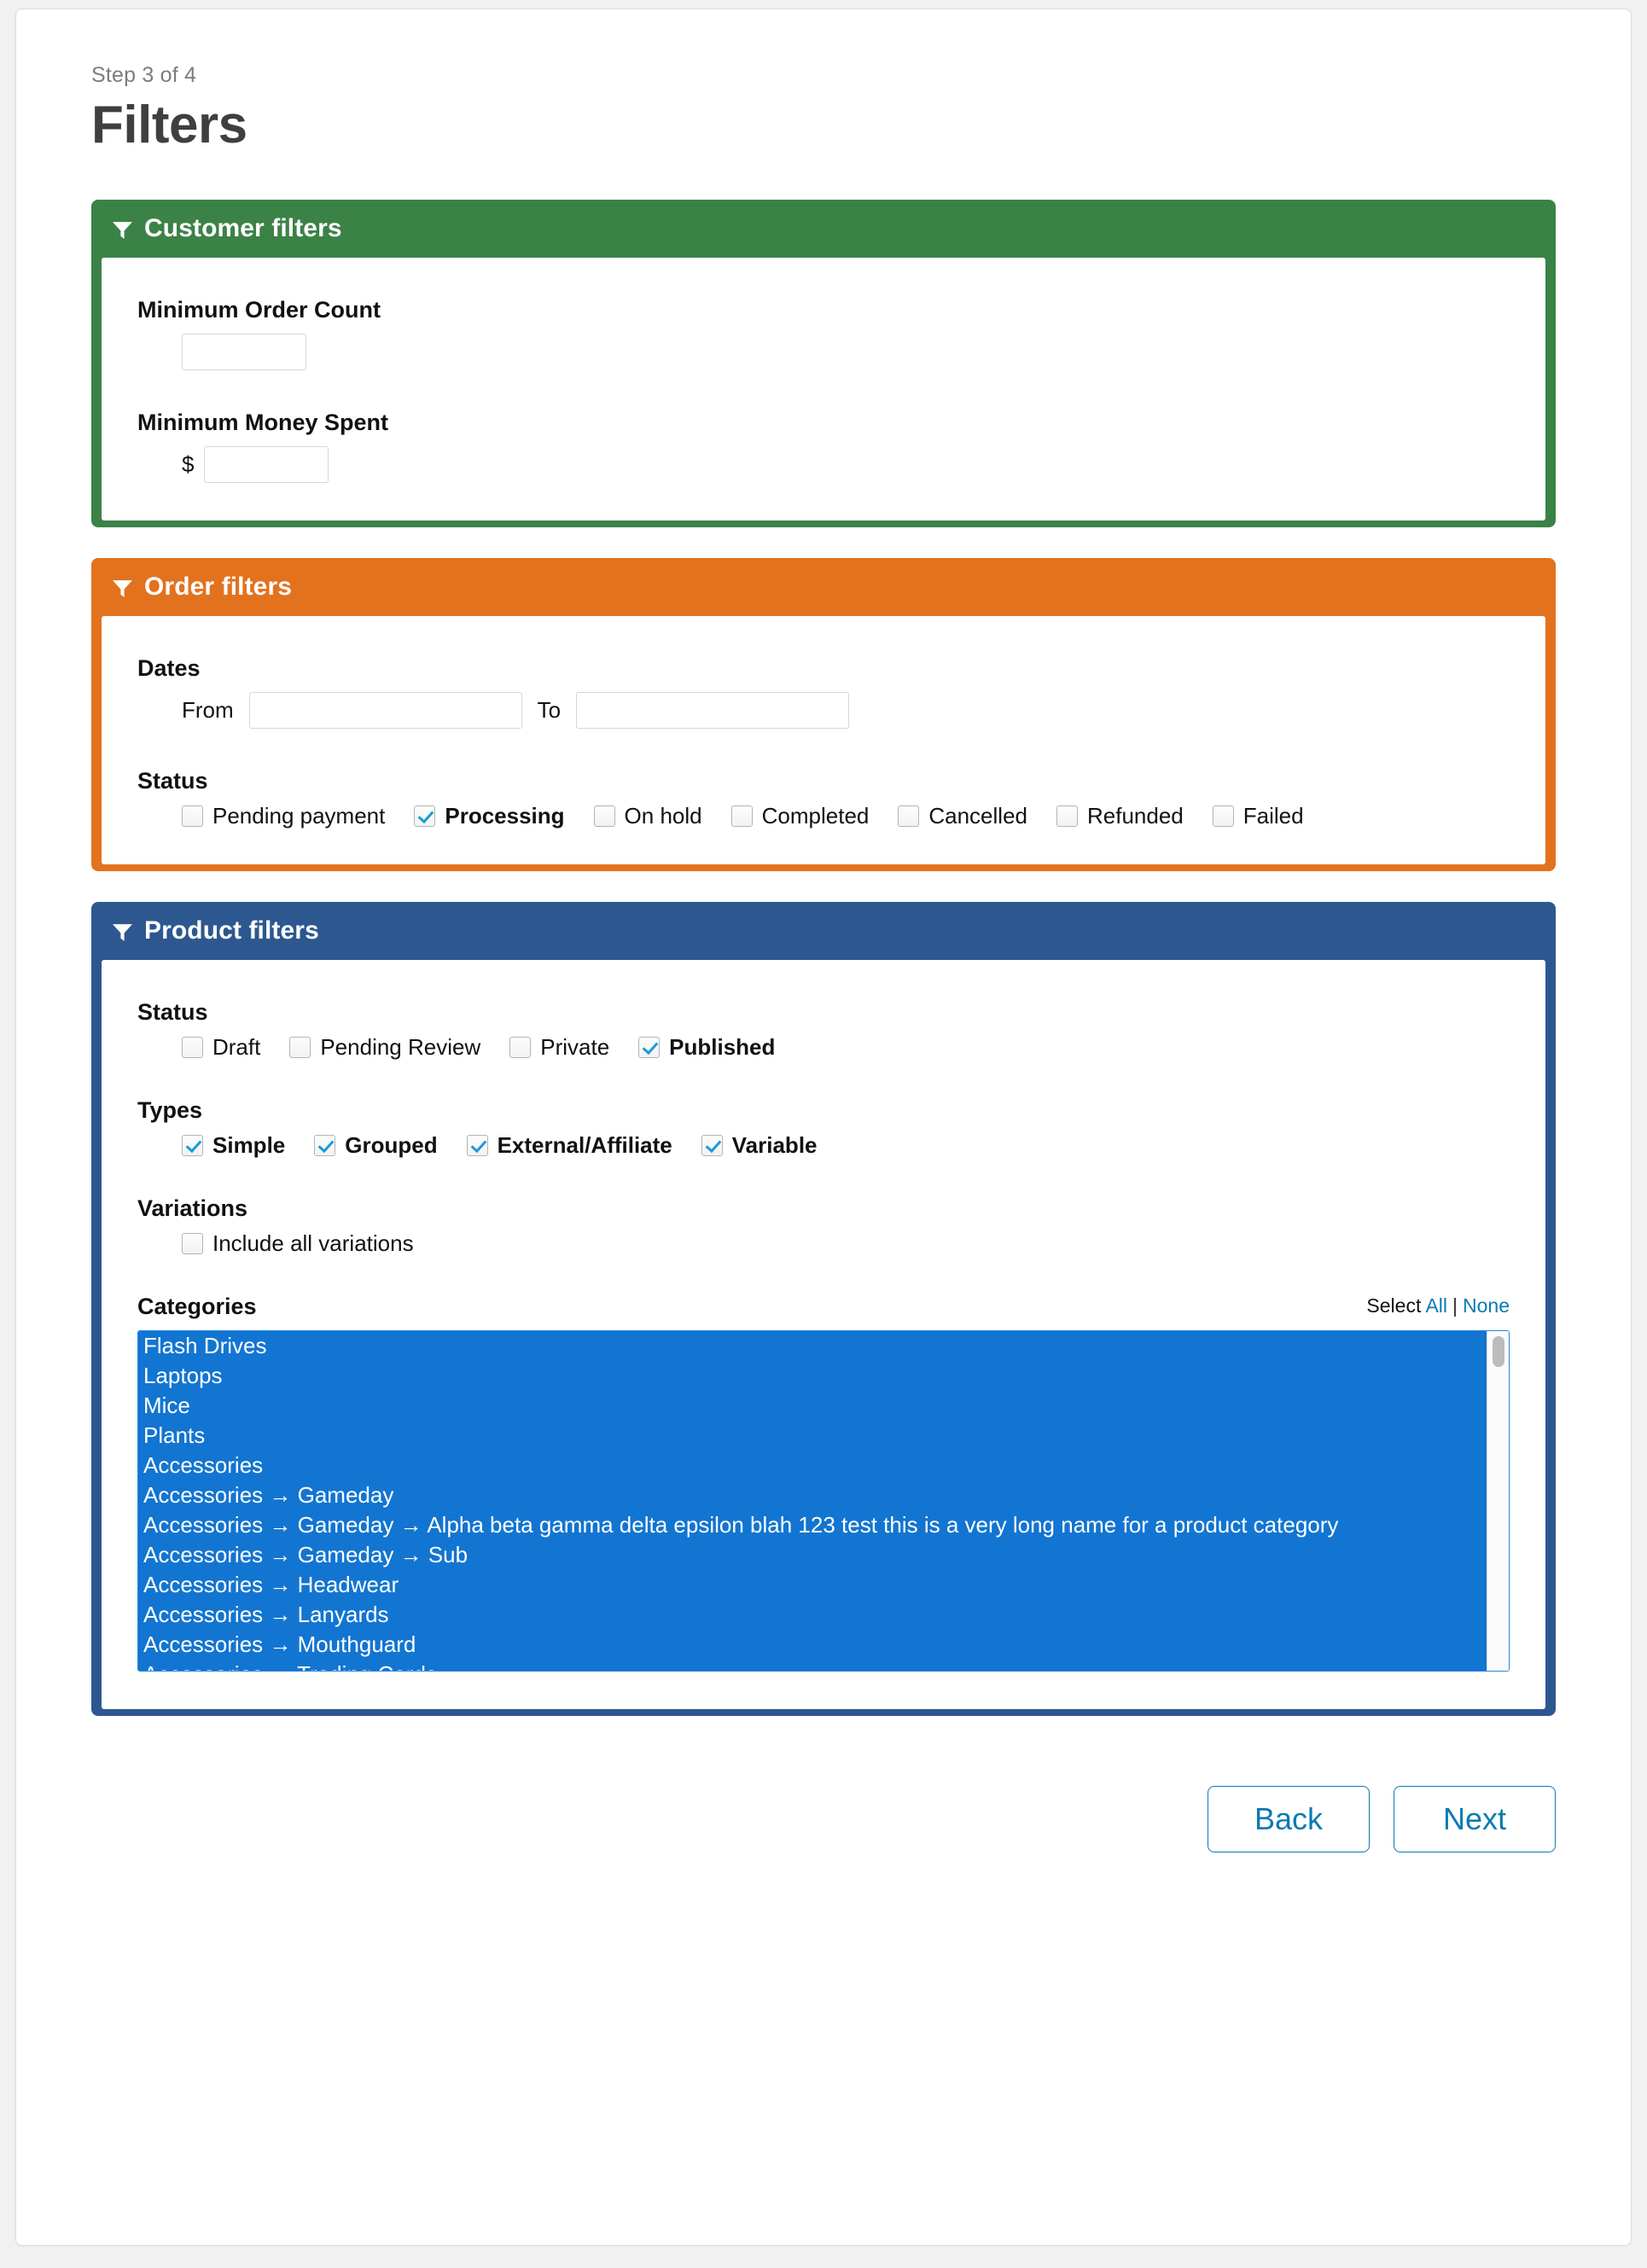 Image resolution: width=1647 pixels, height=2268 pixels. What do you see at coordinates (385, 711) in the screenshot?
I see `date-from-input` at bounding box center [385, 711].